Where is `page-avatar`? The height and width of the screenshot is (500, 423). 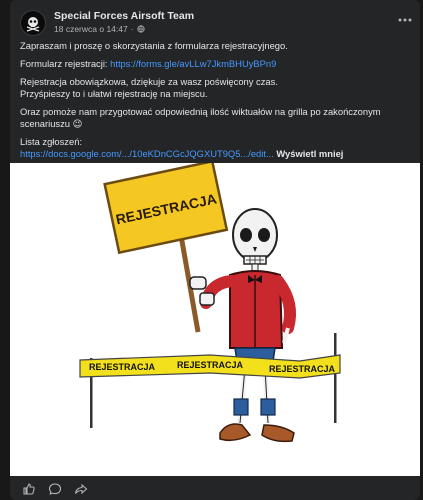
page-avatar is located at coordinates (33, 23).